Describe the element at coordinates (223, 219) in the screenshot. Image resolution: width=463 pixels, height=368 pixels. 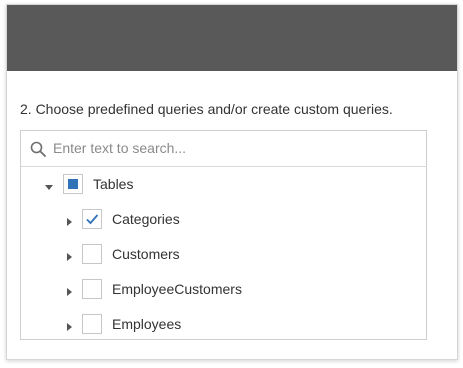
I see `tree-node-categories: Categories` at that location.